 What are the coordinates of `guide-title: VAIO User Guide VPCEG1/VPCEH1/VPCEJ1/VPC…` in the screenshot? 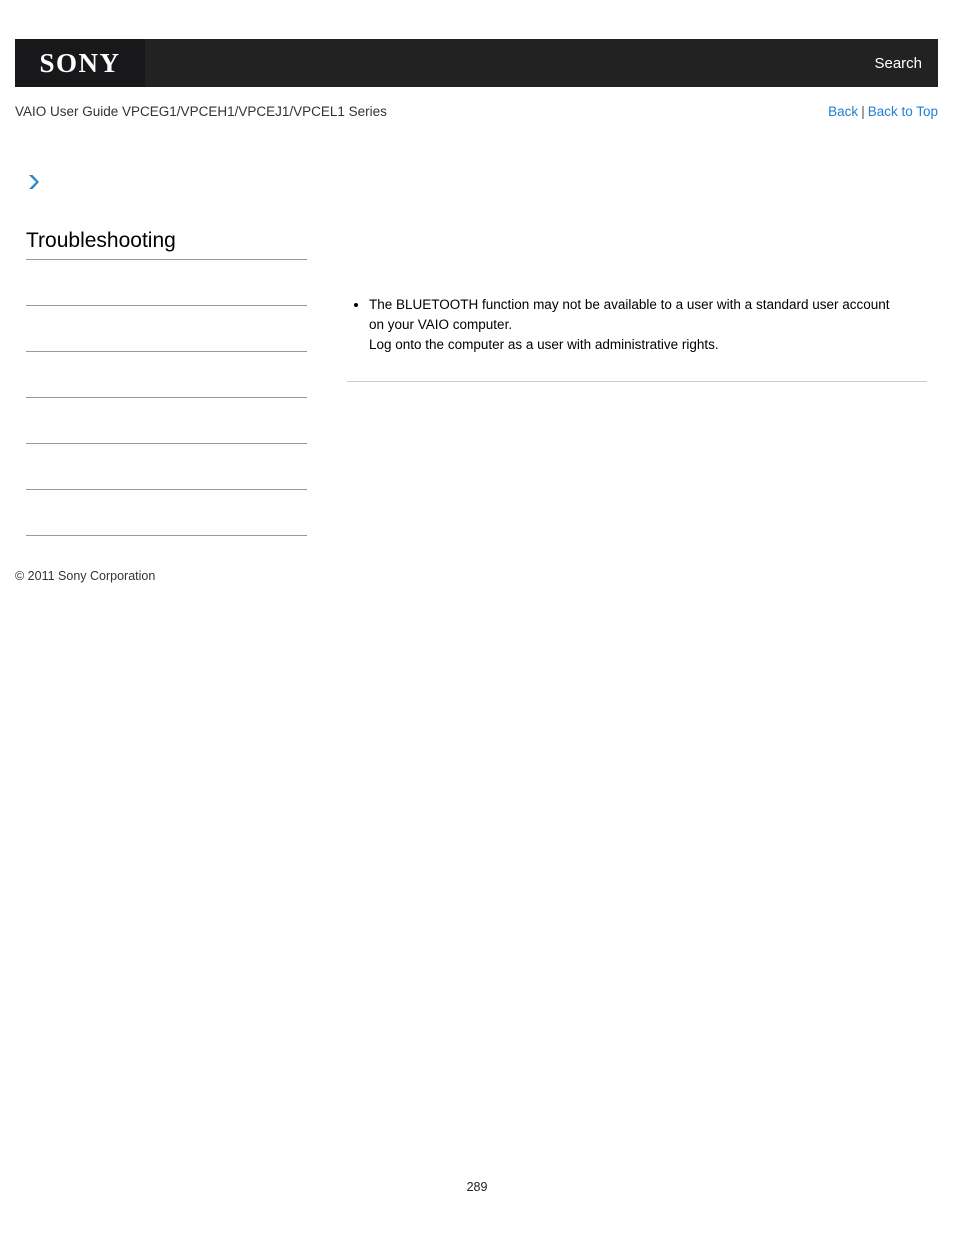 It's located at (201, 111).